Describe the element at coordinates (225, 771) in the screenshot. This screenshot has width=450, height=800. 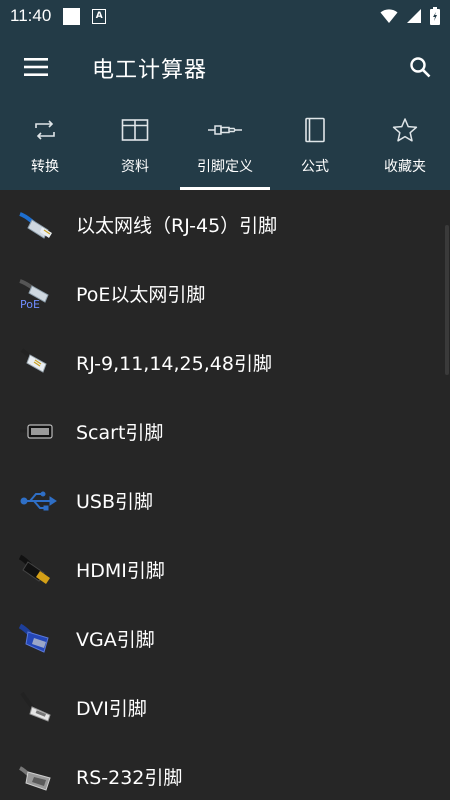
I see `list-item-rs232: RS-232引脚` at that location.